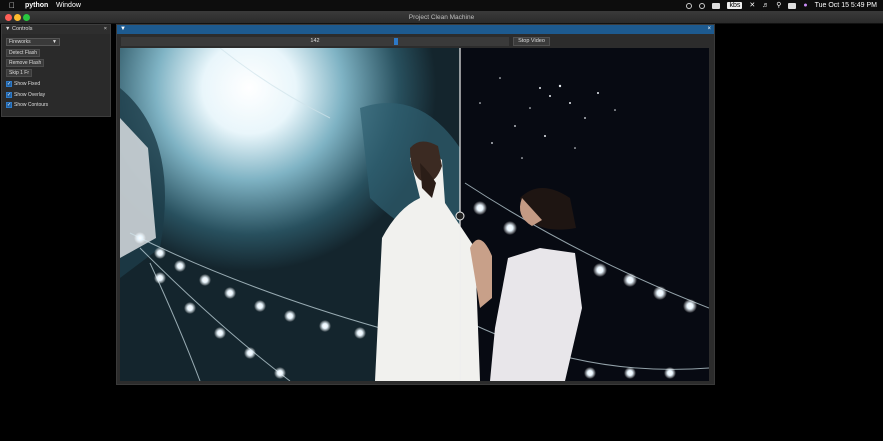  I want to click on control-center-icon, so click(792, 5).